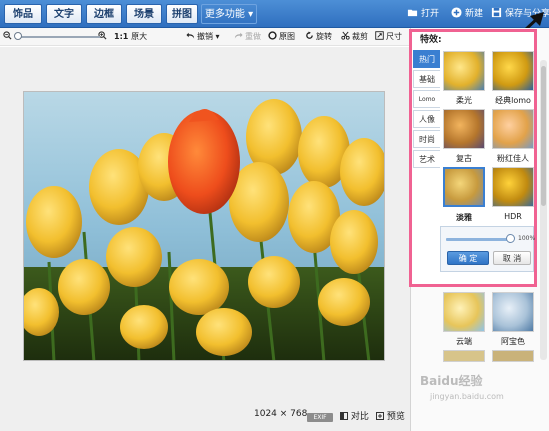 Image resolution: width=549 pixels, height=431 pixels. What do you see at coordinates (513, 100) in the screenshot?
I see `effect-label: 经典lomo` at bounding box center [513, 100].